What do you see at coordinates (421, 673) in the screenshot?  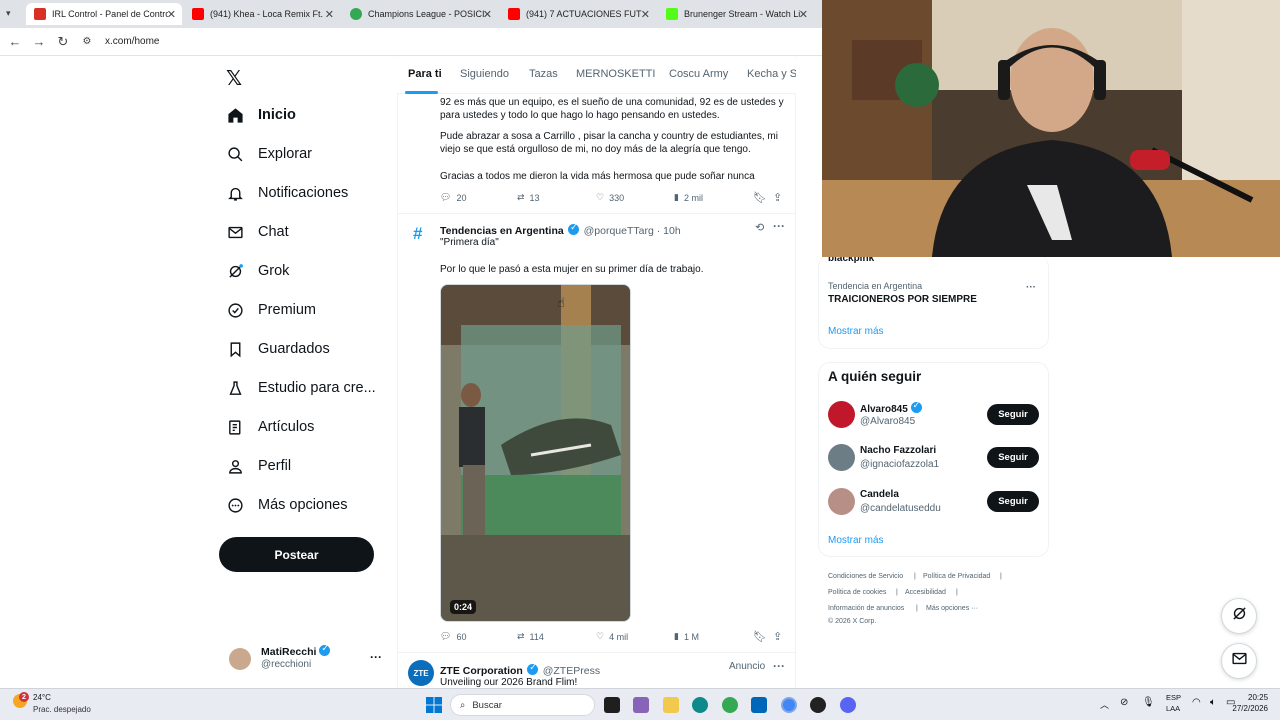 I see `avatar: ZTE` at bounding box center [421, 673].